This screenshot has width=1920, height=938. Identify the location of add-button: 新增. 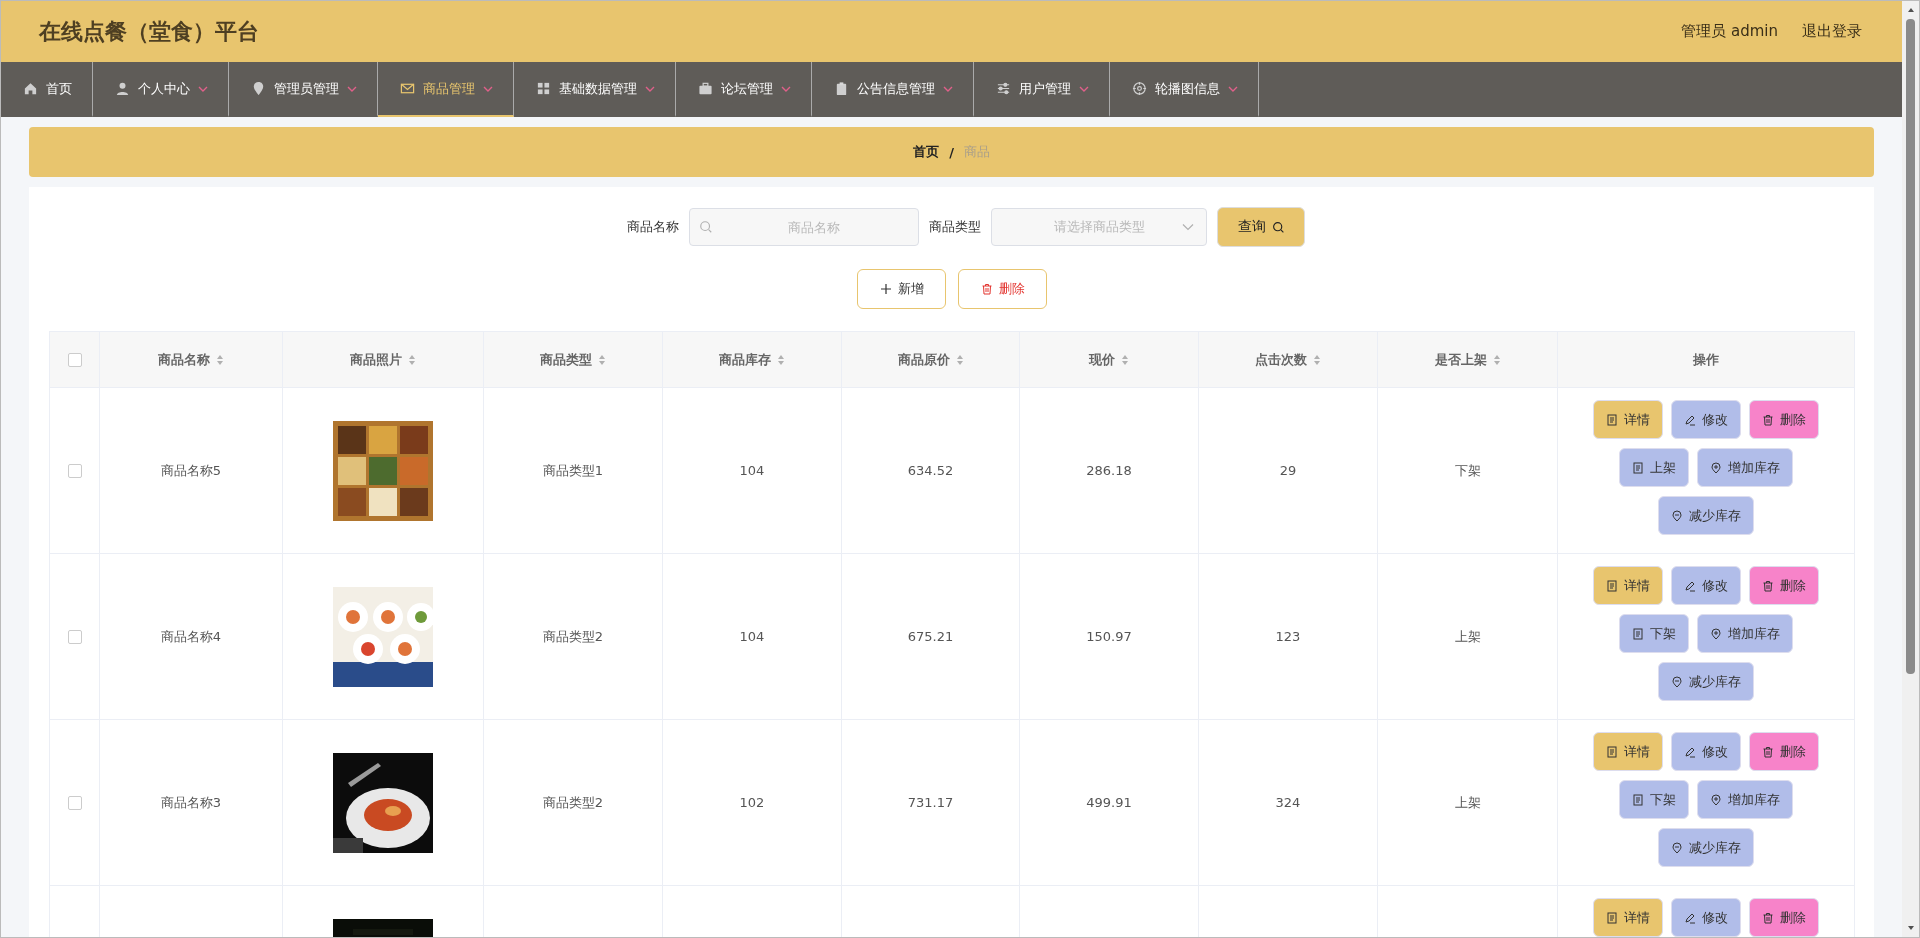
(901, 289).